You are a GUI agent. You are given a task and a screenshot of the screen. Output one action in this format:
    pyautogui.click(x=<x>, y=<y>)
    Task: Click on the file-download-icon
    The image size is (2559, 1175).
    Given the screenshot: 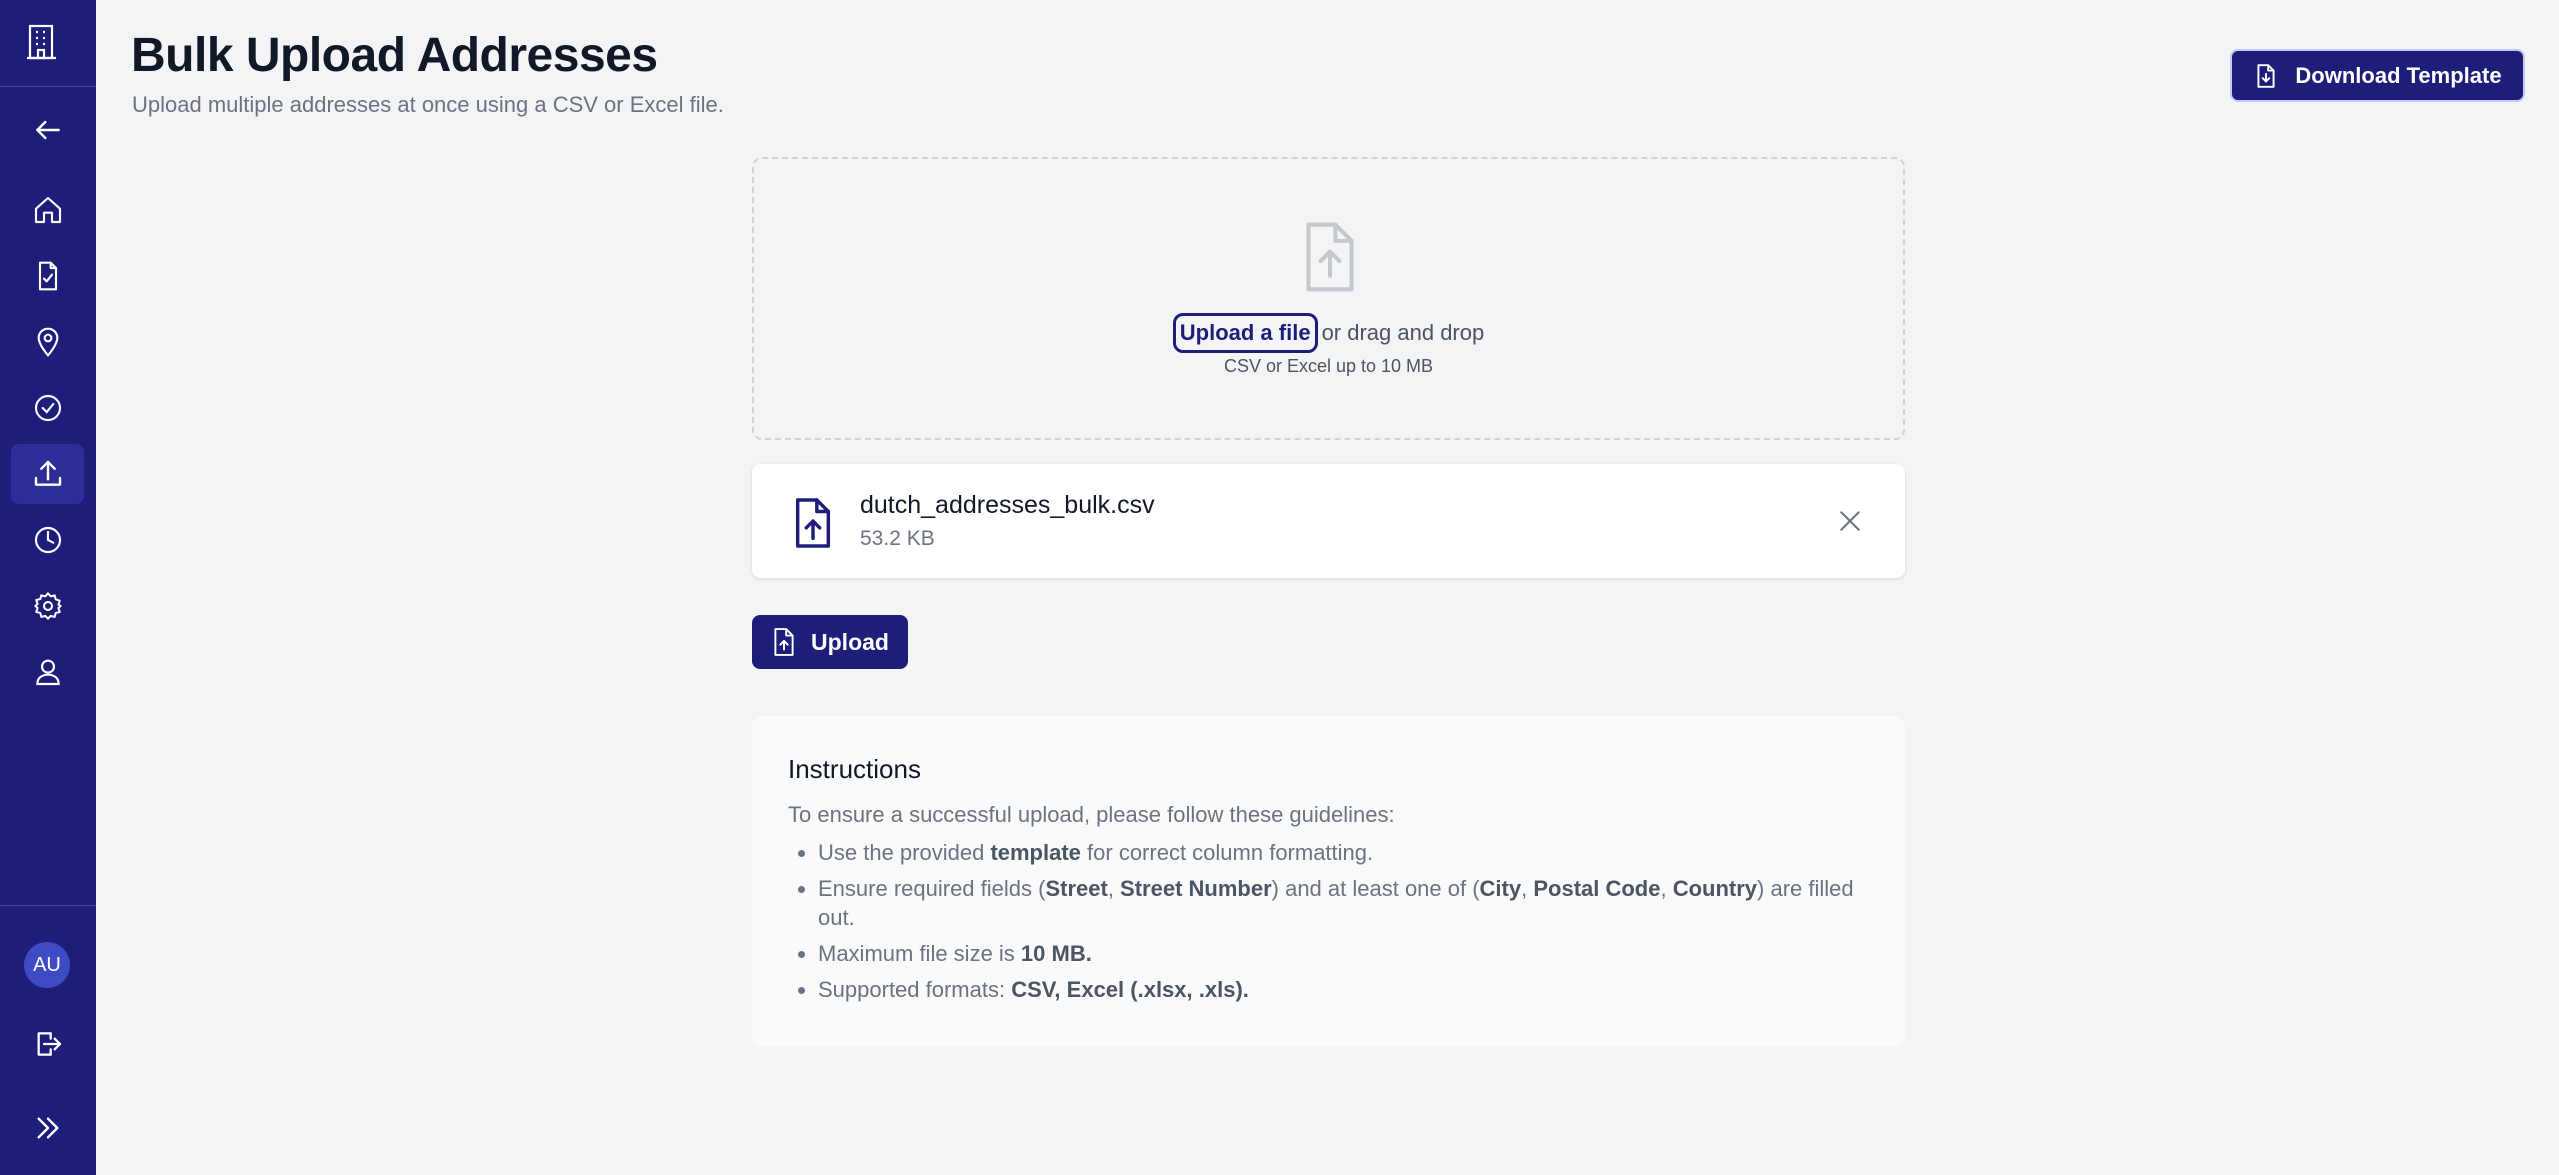 What is the action you would take?
    pyautogui.click(x=2266, y=75)
    